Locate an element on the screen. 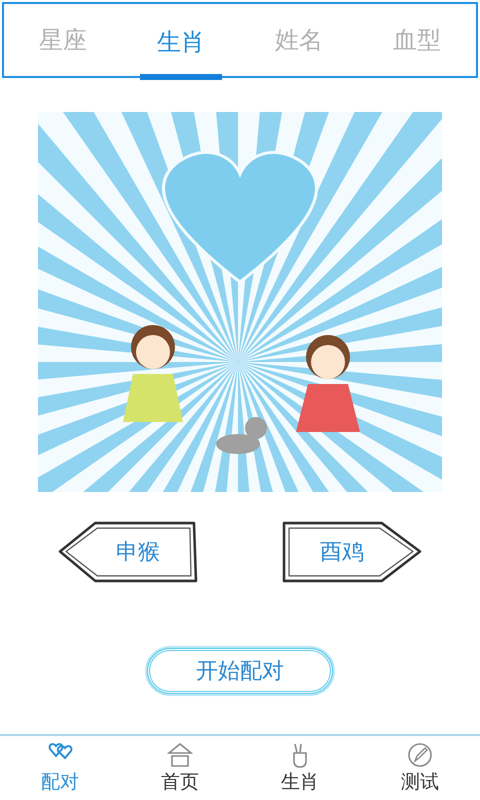 Image resolution: width=480 pixels, height=800 pixels. tab: 姓名 is located at coordinates (299, 40).